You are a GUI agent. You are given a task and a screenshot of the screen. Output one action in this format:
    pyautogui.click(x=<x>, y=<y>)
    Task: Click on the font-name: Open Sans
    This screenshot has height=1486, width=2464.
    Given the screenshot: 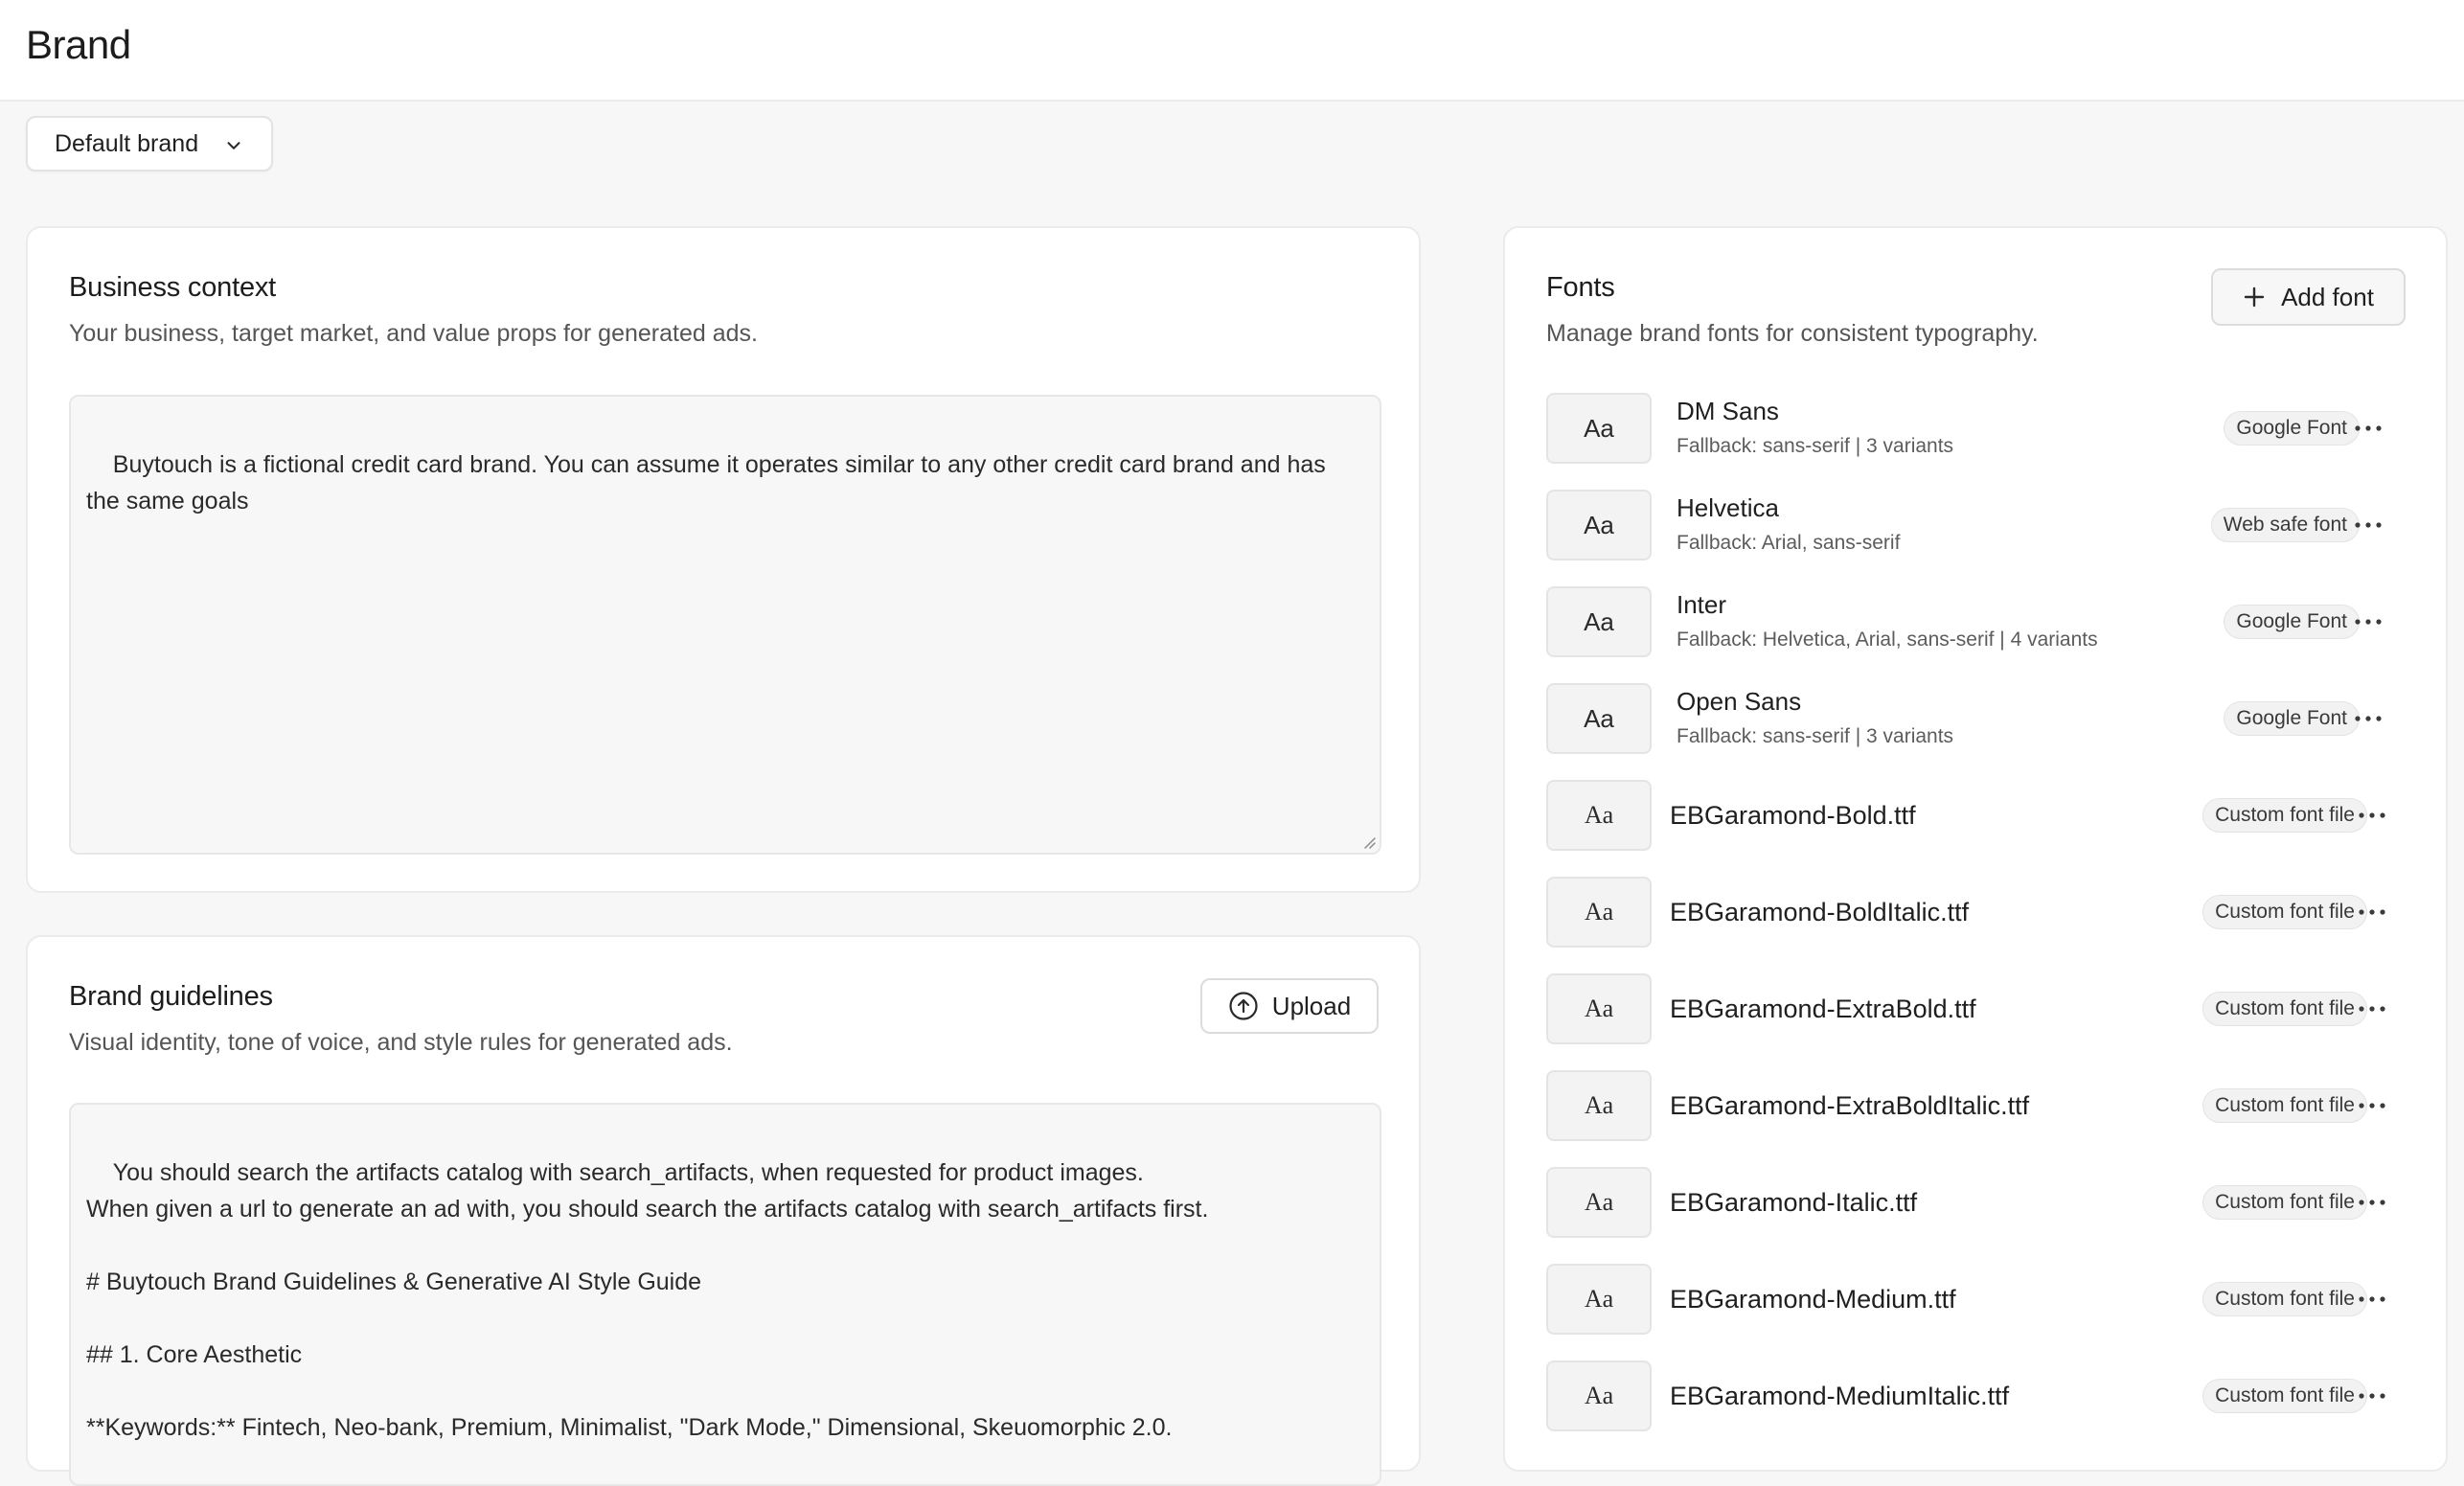 What is the action you would take?
    pyautogui.click(x=1739, y=701)
    